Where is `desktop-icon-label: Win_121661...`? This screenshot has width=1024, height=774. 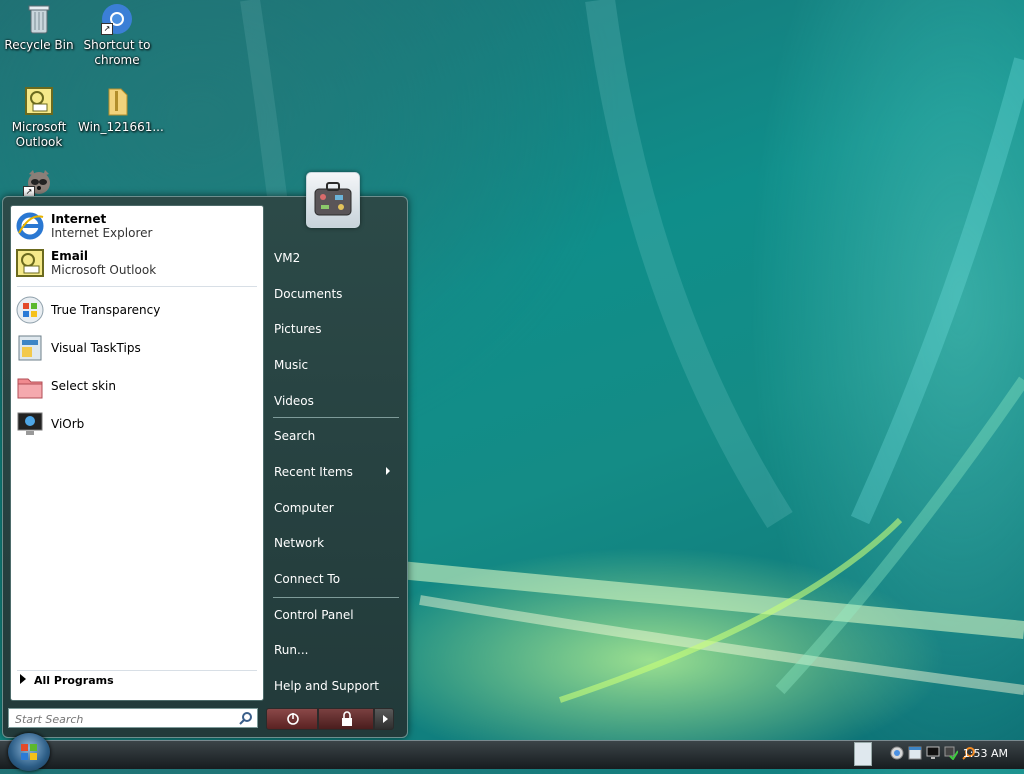
desktop-icon-label: Win_121661... is located at coordinates (121, 127).